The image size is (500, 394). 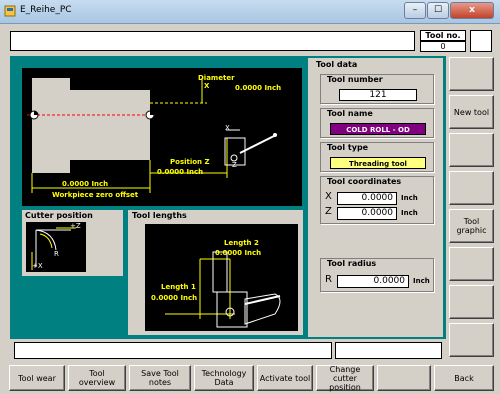 What do you see at coordinates (367, 198) in the screenshot?
I see `coord-x-field: 0.0000` at bounding box center [367, 198].